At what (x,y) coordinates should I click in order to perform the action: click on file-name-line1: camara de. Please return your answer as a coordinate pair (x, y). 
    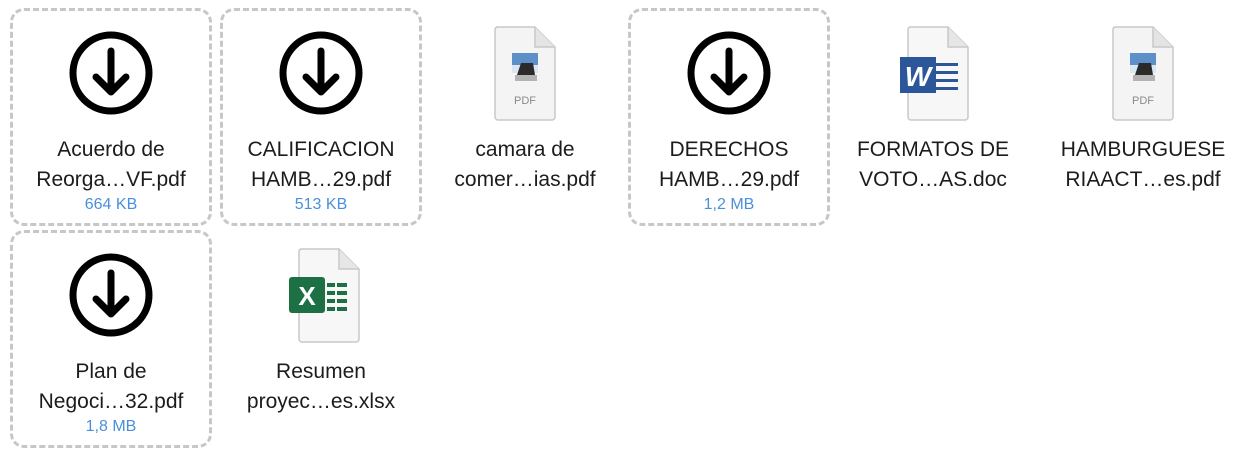
    Looking at the image, I should click on (525, 149).